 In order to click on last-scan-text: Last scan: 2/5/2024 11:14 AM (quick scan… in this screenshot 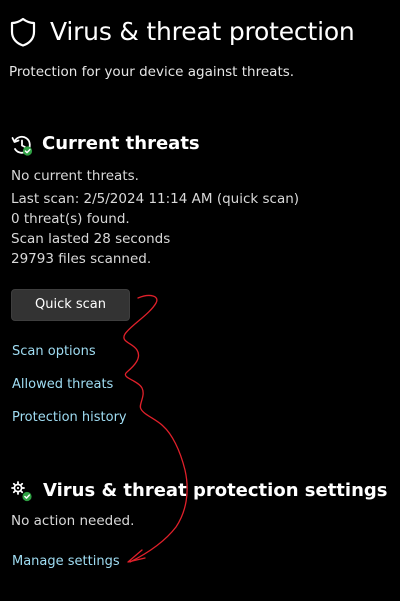, I will do `click(155, 199)`.